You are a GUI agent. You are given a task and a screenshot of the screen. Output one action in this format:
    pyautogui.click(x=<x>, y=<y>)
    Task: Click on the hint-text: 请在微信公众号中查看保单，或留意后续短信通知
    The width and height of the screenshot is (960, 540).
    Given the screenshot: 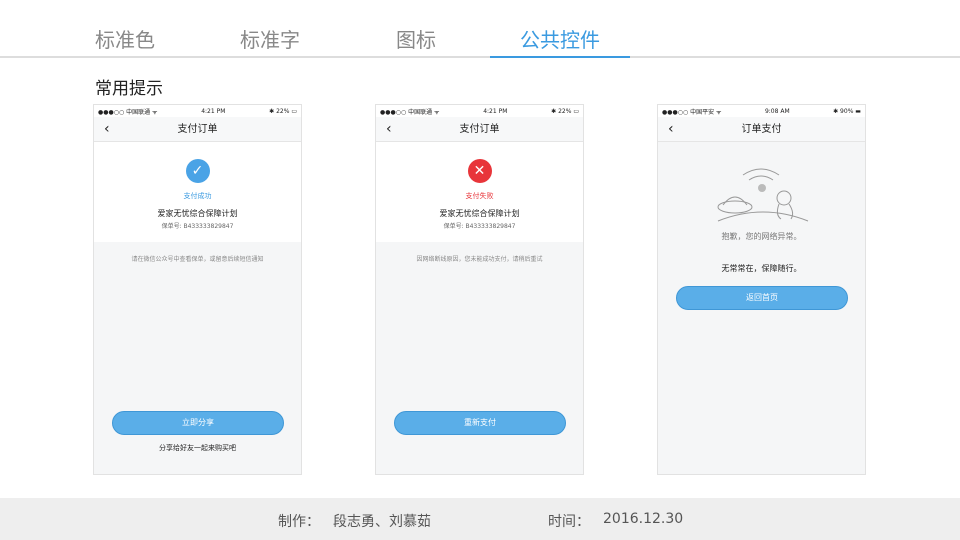 What is the action you would take?
    pyautogui.click(x=197, y=259)
    